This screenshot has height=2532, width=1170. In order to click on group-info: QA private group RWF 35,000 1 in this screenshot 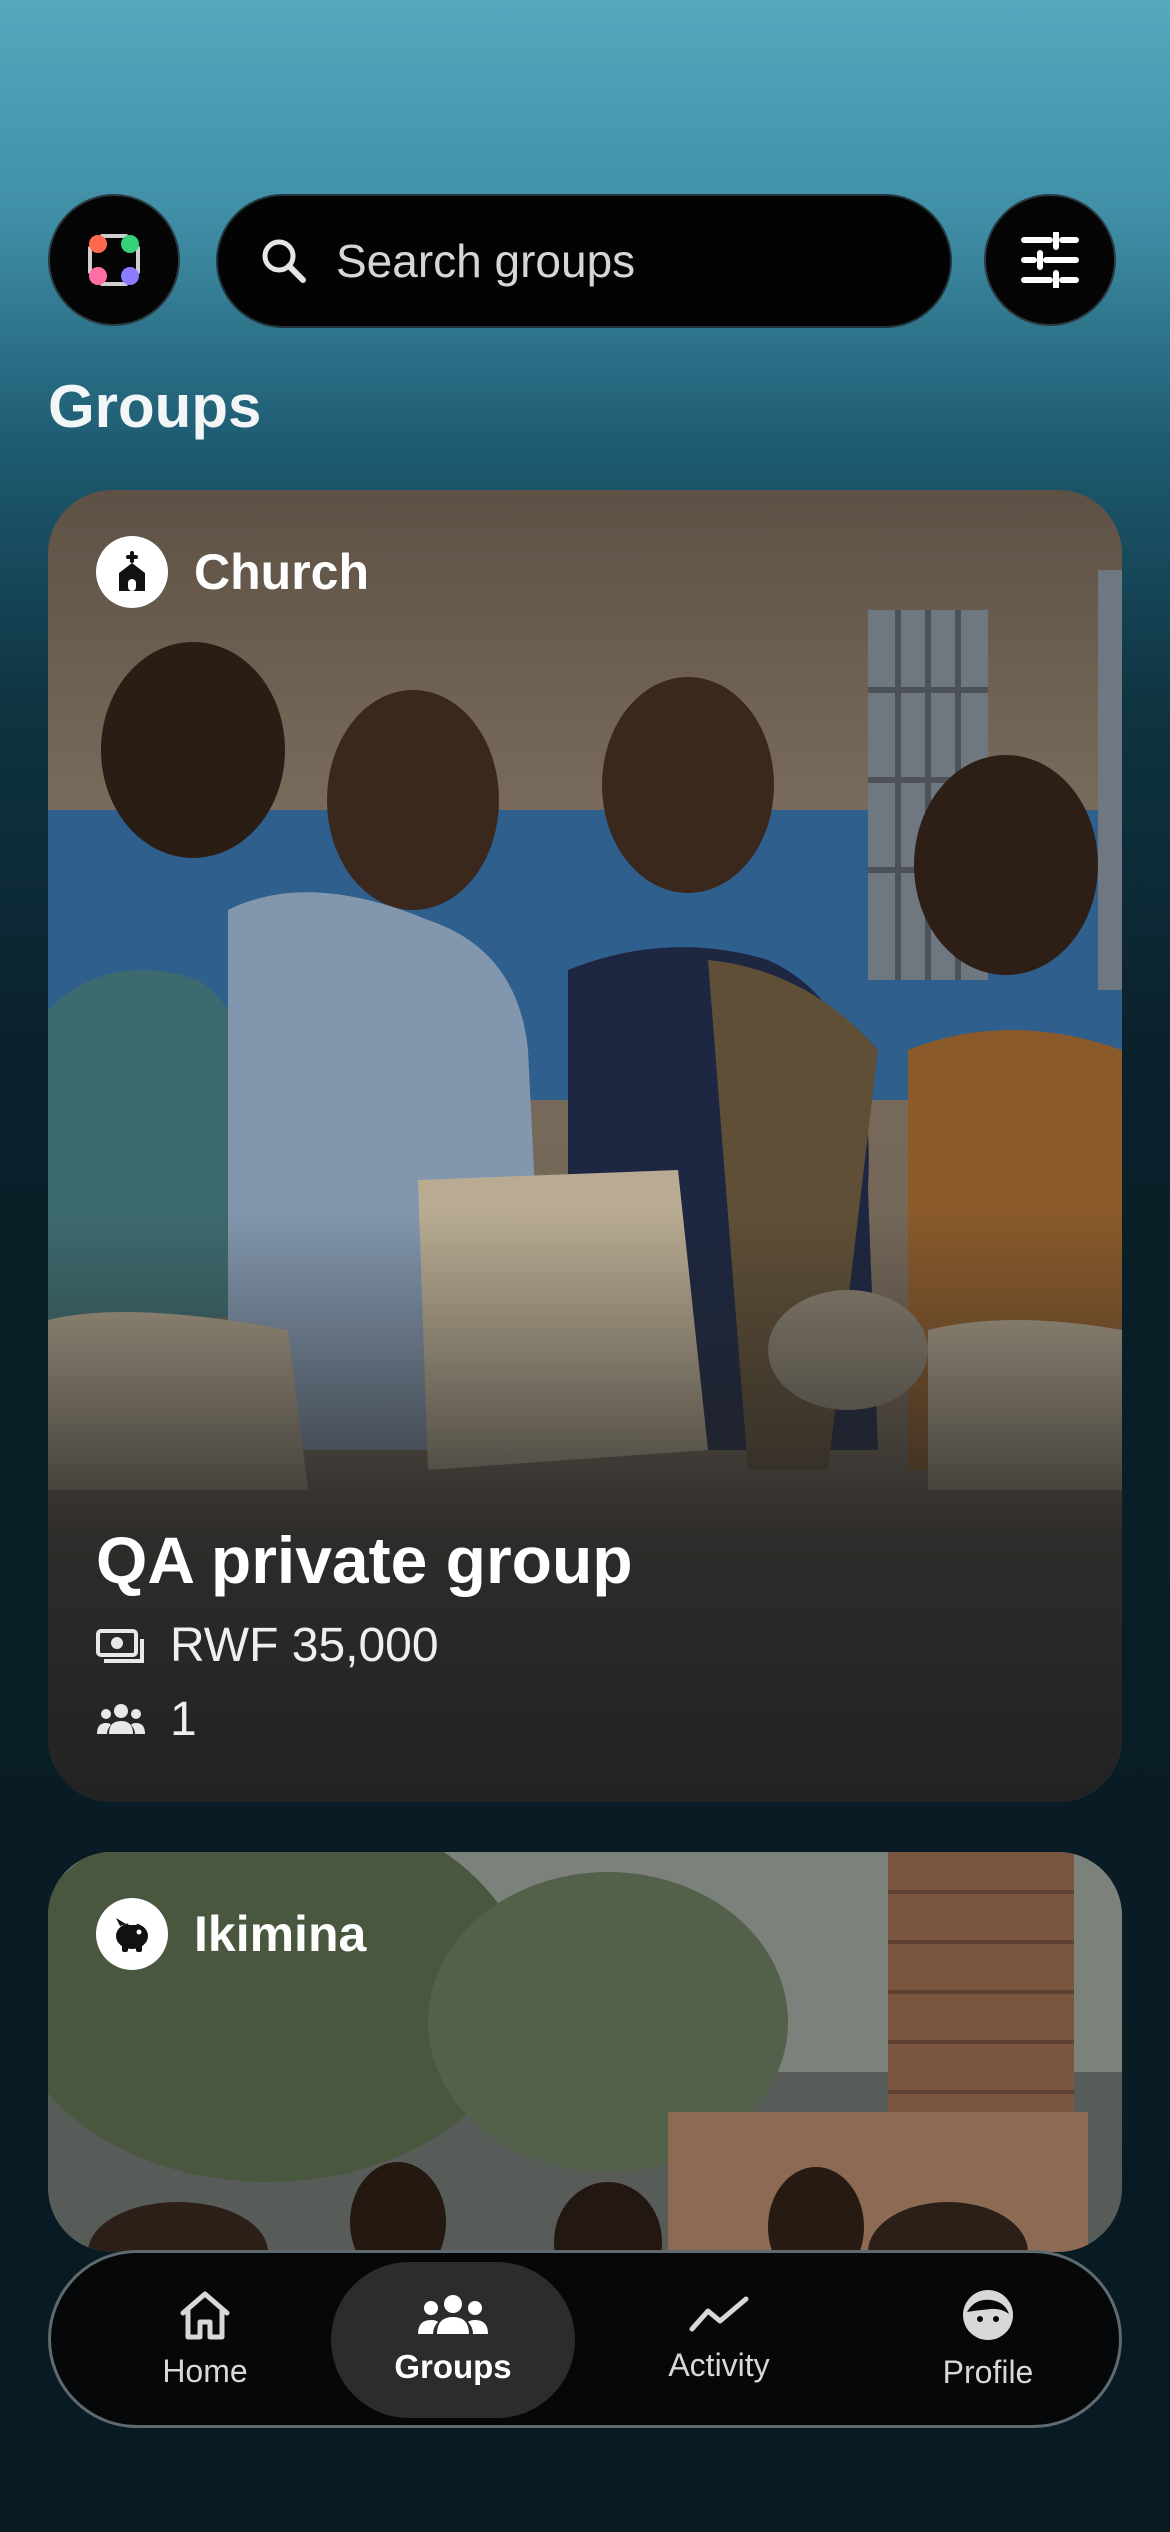, I will do `click(364, 1637)`.